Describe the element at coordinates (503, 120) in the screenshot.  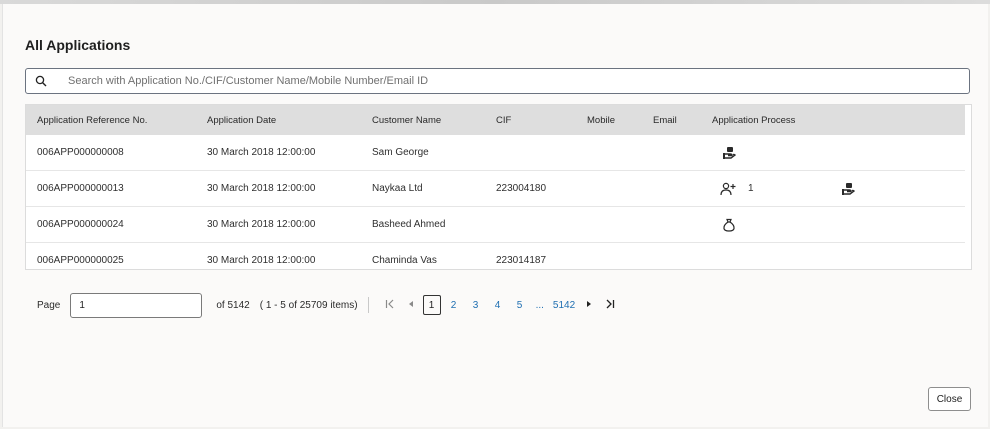
I see `column-header-cif: CIF` at that location.